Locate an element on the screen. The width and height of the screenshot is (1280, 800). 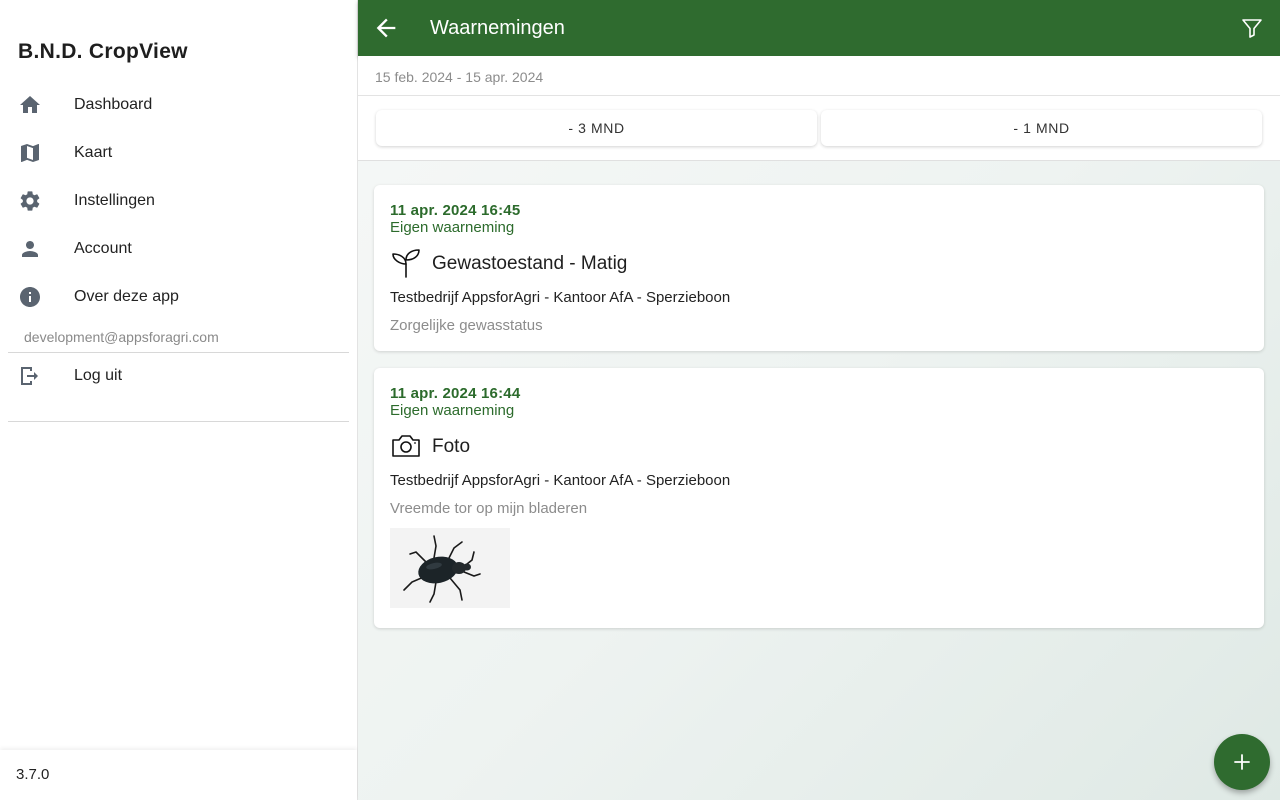
sidebar-item-label: Over deze app is located at coordinates (126, 296).